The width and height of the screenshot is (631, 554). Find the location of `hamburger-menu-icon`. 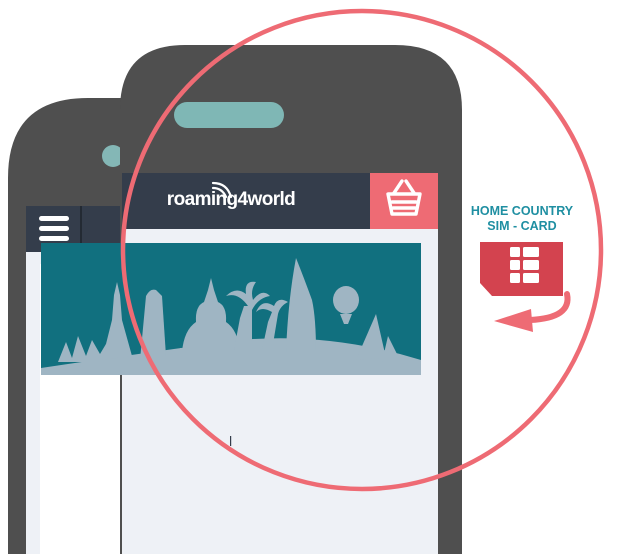

hamburger-menu-icon is located at coordinates (54, 228).